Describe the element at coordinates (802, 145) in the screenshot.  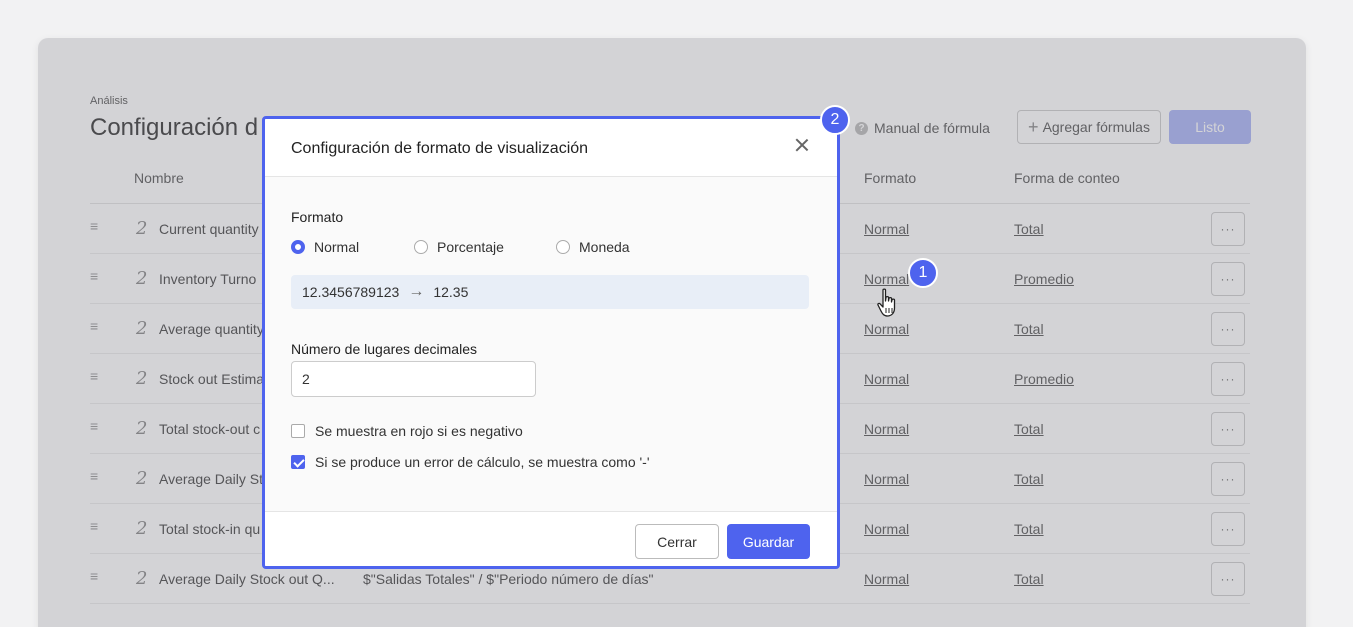
I see `close-icon` at that location.